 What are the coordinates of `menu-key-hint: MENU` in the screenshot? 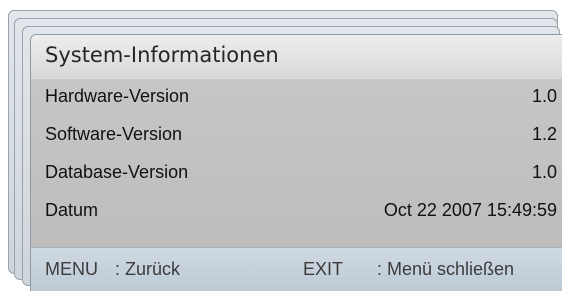 It's located at (71, 269).